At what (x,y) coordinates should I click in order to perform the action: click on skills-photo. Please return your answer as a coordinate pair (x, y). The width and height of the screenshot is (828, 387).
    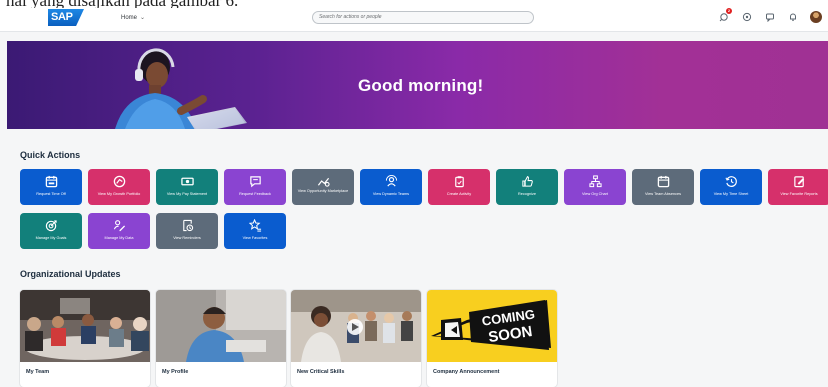
    Looking at the image, I should click on (356, 326).